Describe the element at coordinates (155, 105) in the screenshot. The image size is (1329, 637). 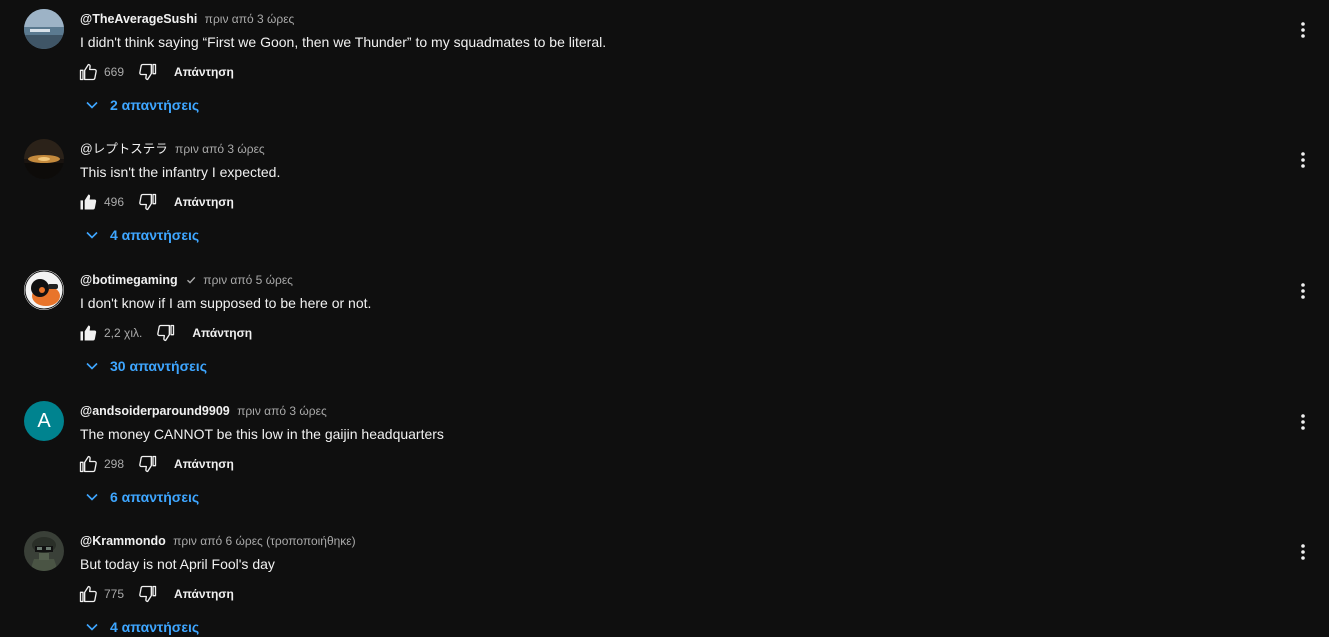
I see `replies-count-label: 2 απαντήσεις` at that location.